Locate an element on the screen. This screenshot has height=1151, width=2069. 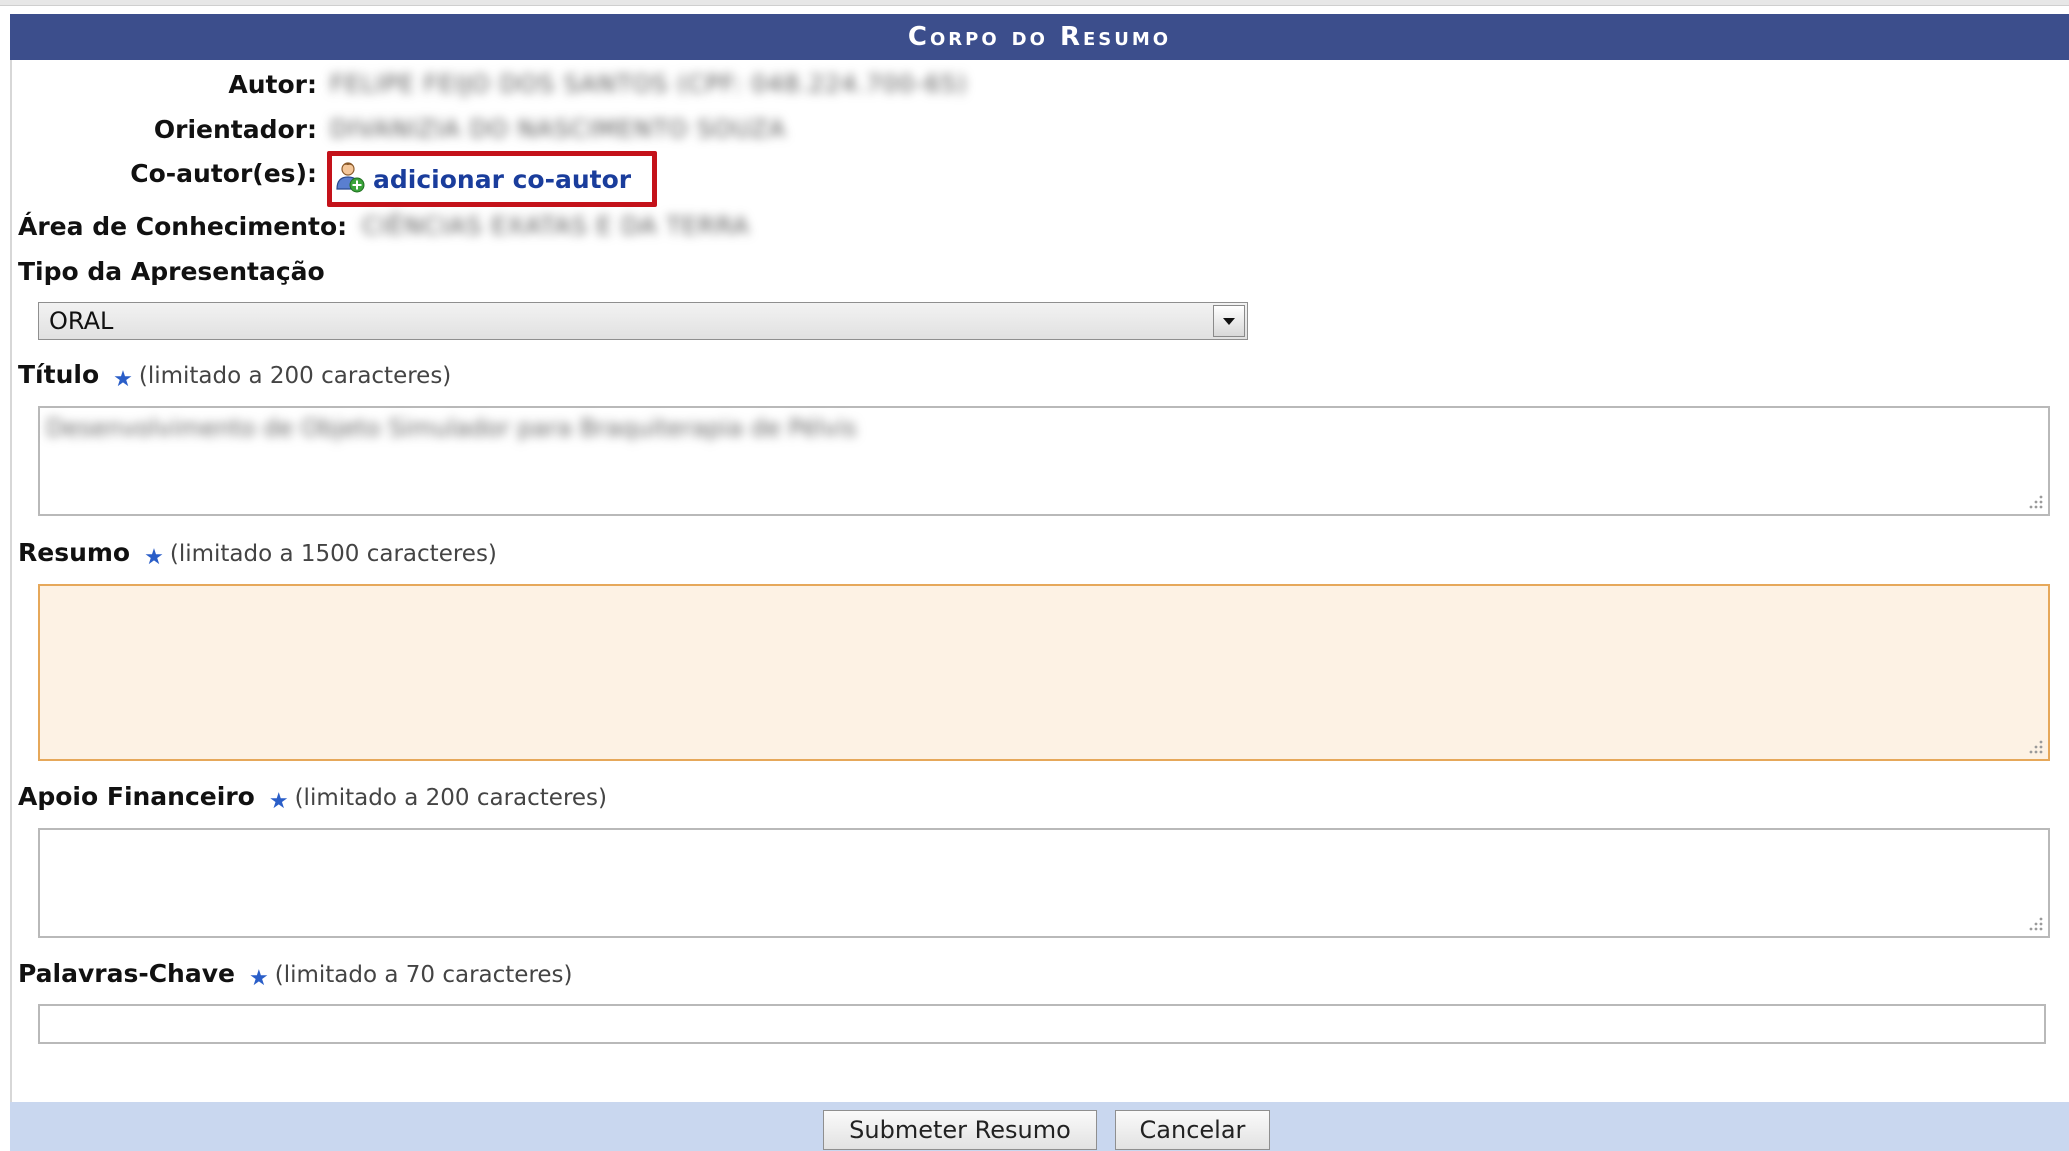
apoio-hint: (limitado a 200 caracteres) is located at coordinates (450, 798).